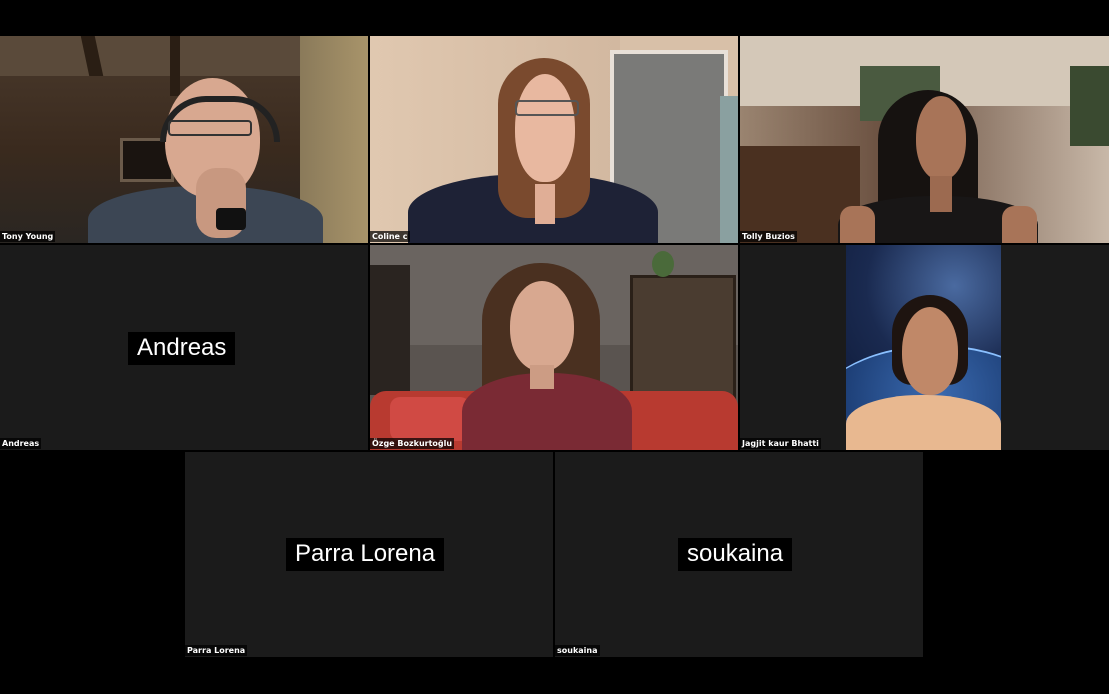 The width and height of the screenshot is (1109, 694). I want to click on participant-tile-tony-young: Tony Young, so click(184, 139).